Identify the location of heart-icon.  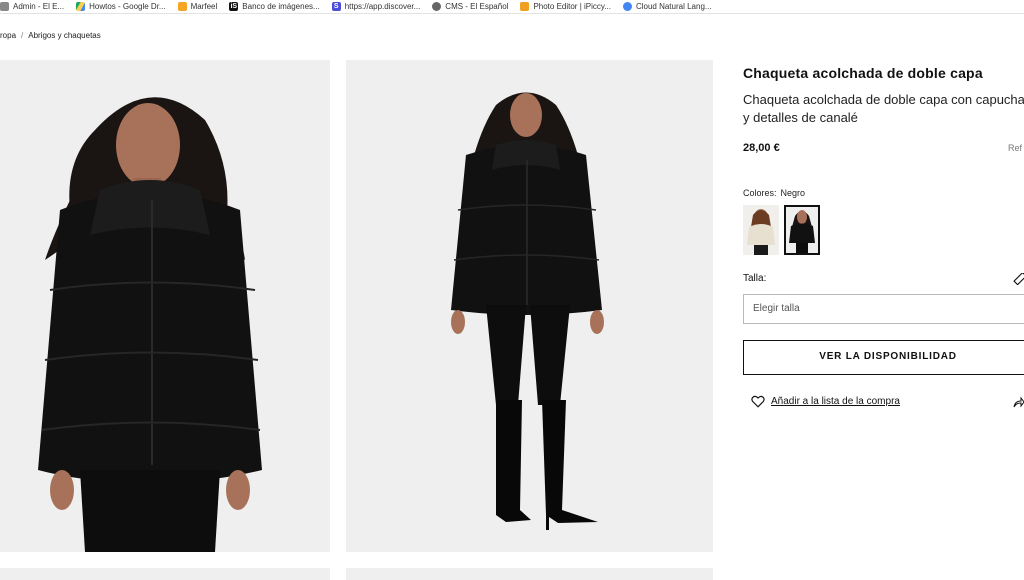
(758, 401).